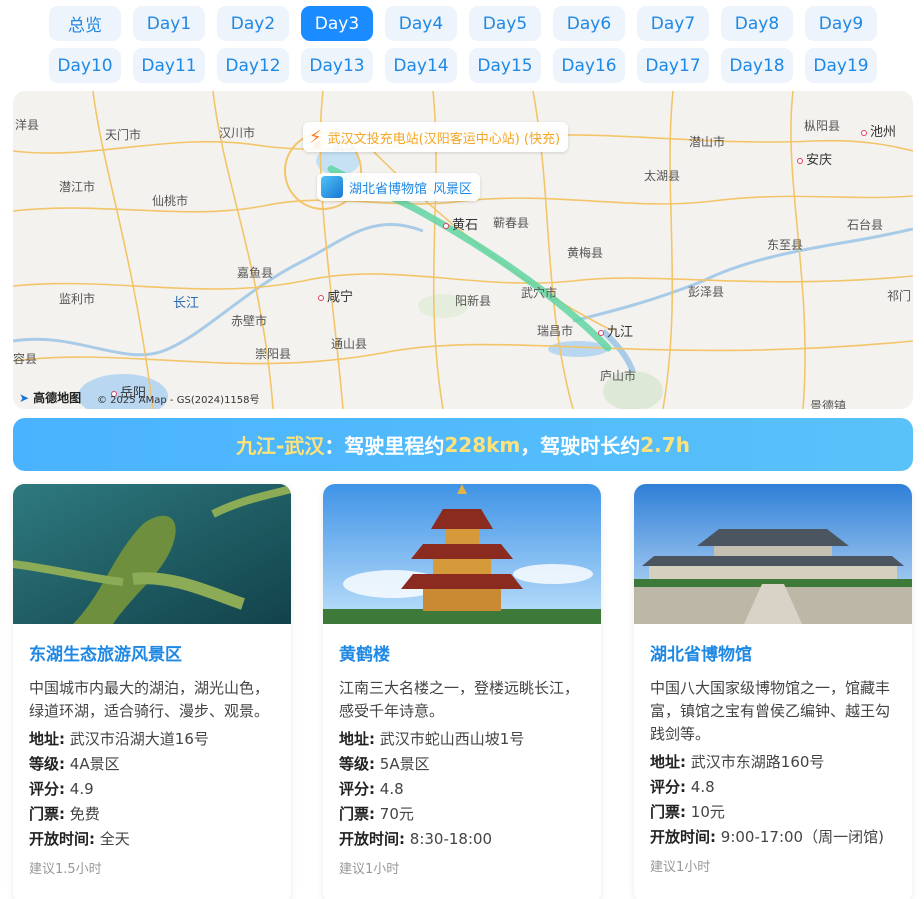  Describe the element at coordinates (421, 23) in the screenshot. I see `tab-day4: Day4` at that location.